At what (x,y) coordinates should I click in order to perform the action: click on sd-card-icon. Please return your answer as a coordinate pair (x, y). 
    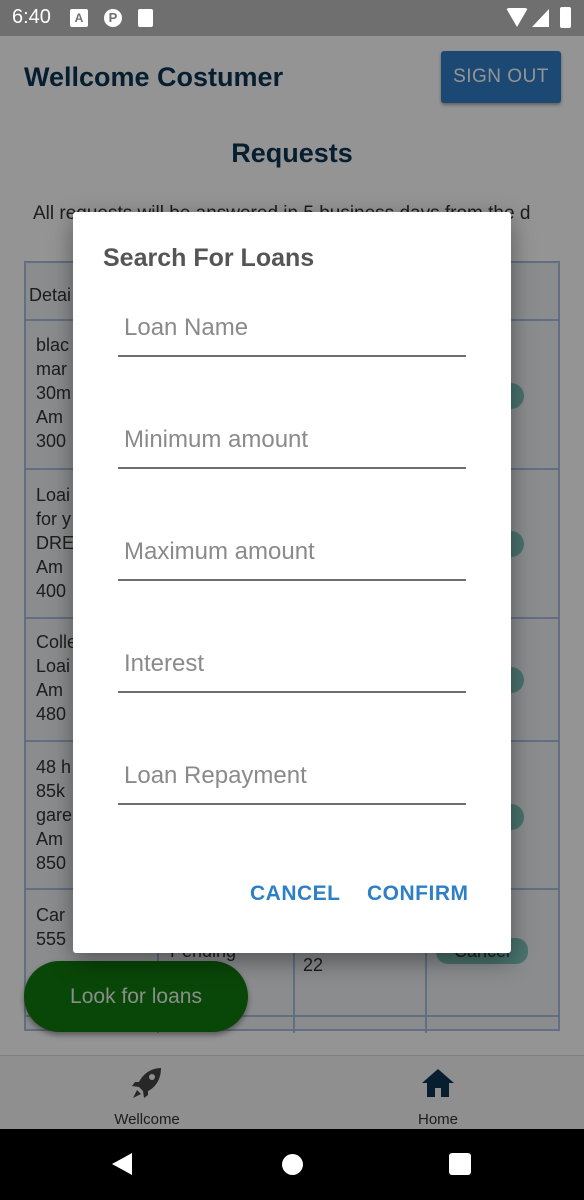
    Looking at the image, I should click on (145, 18).